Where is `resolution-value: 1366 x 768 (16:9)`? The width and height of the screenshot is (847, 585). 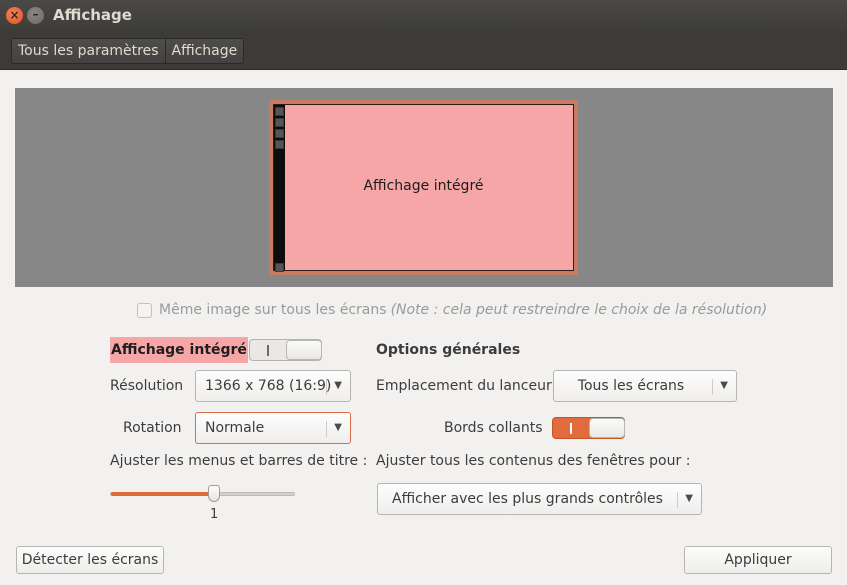
resolution-value: 1366 x 768 (16:9) is located at coordinates (268, 386).